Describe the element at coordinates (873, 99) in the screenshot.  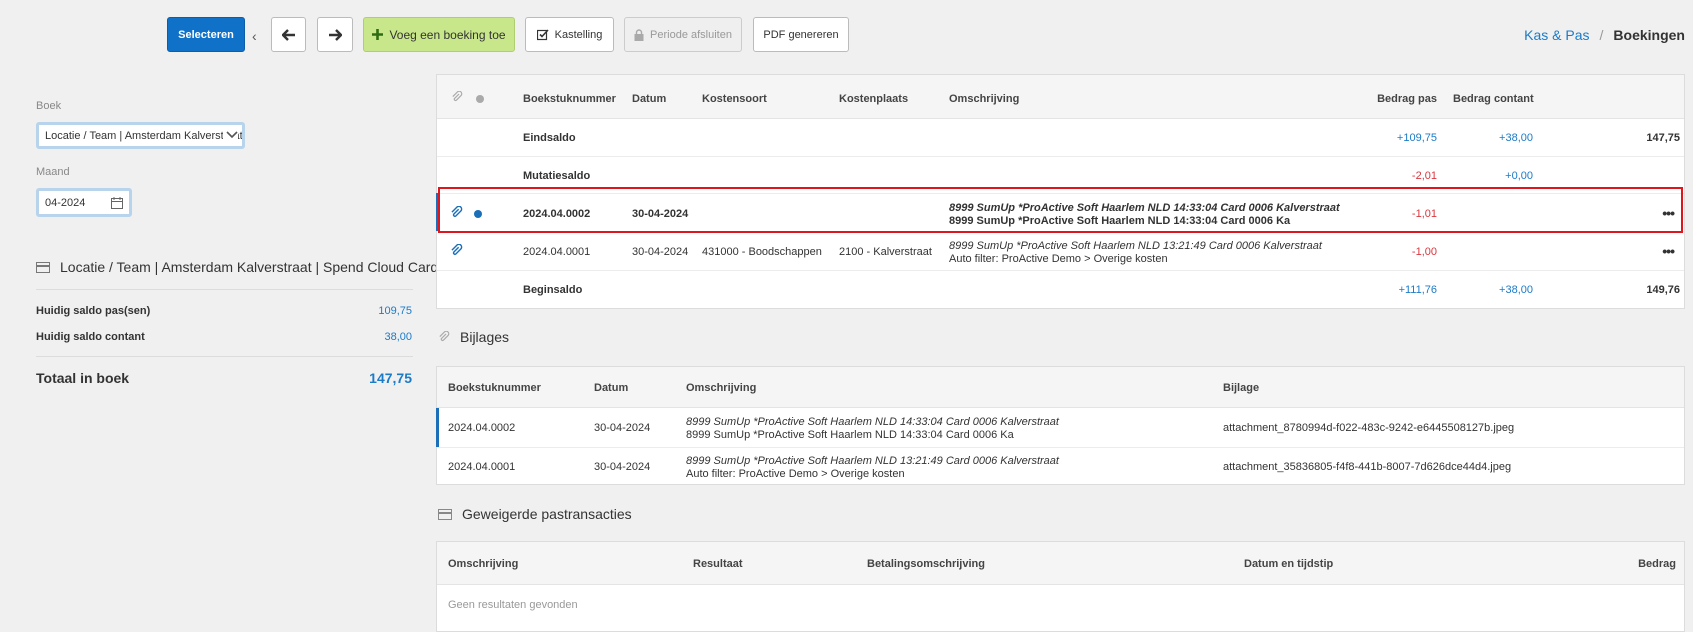
I see `col-cost-center: Kostenplaats` at that location.